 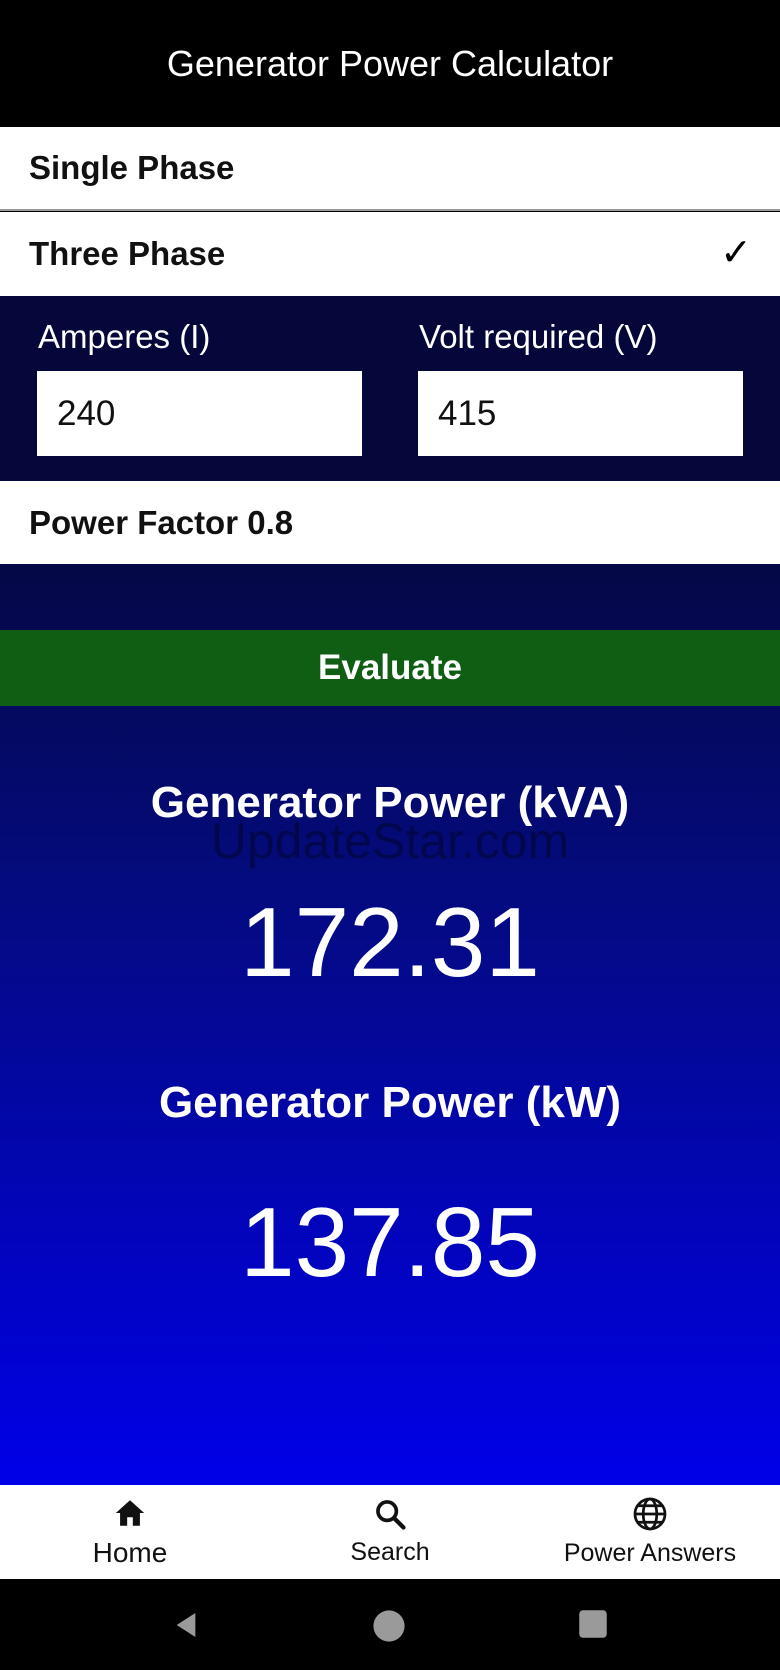 I want to click on three-phase-option: Three Phase ✓, so click(x=390, y=254).